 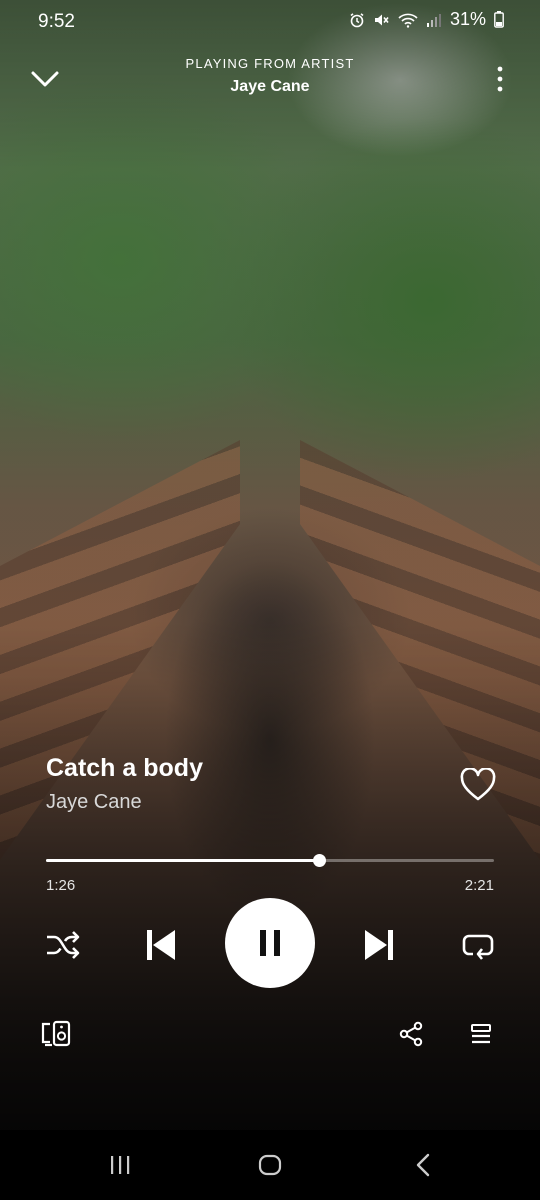 I want to click on more-options-button, so click(x=500, y=79).